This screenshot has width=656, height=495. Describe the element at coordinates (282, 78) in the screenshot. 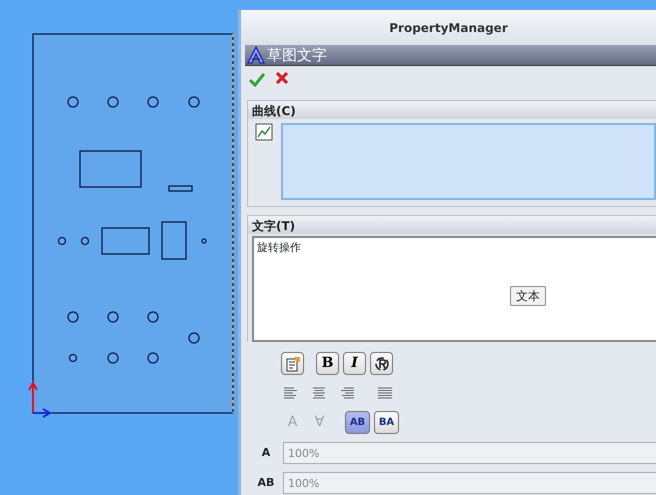

I see `close-icon` at that location.